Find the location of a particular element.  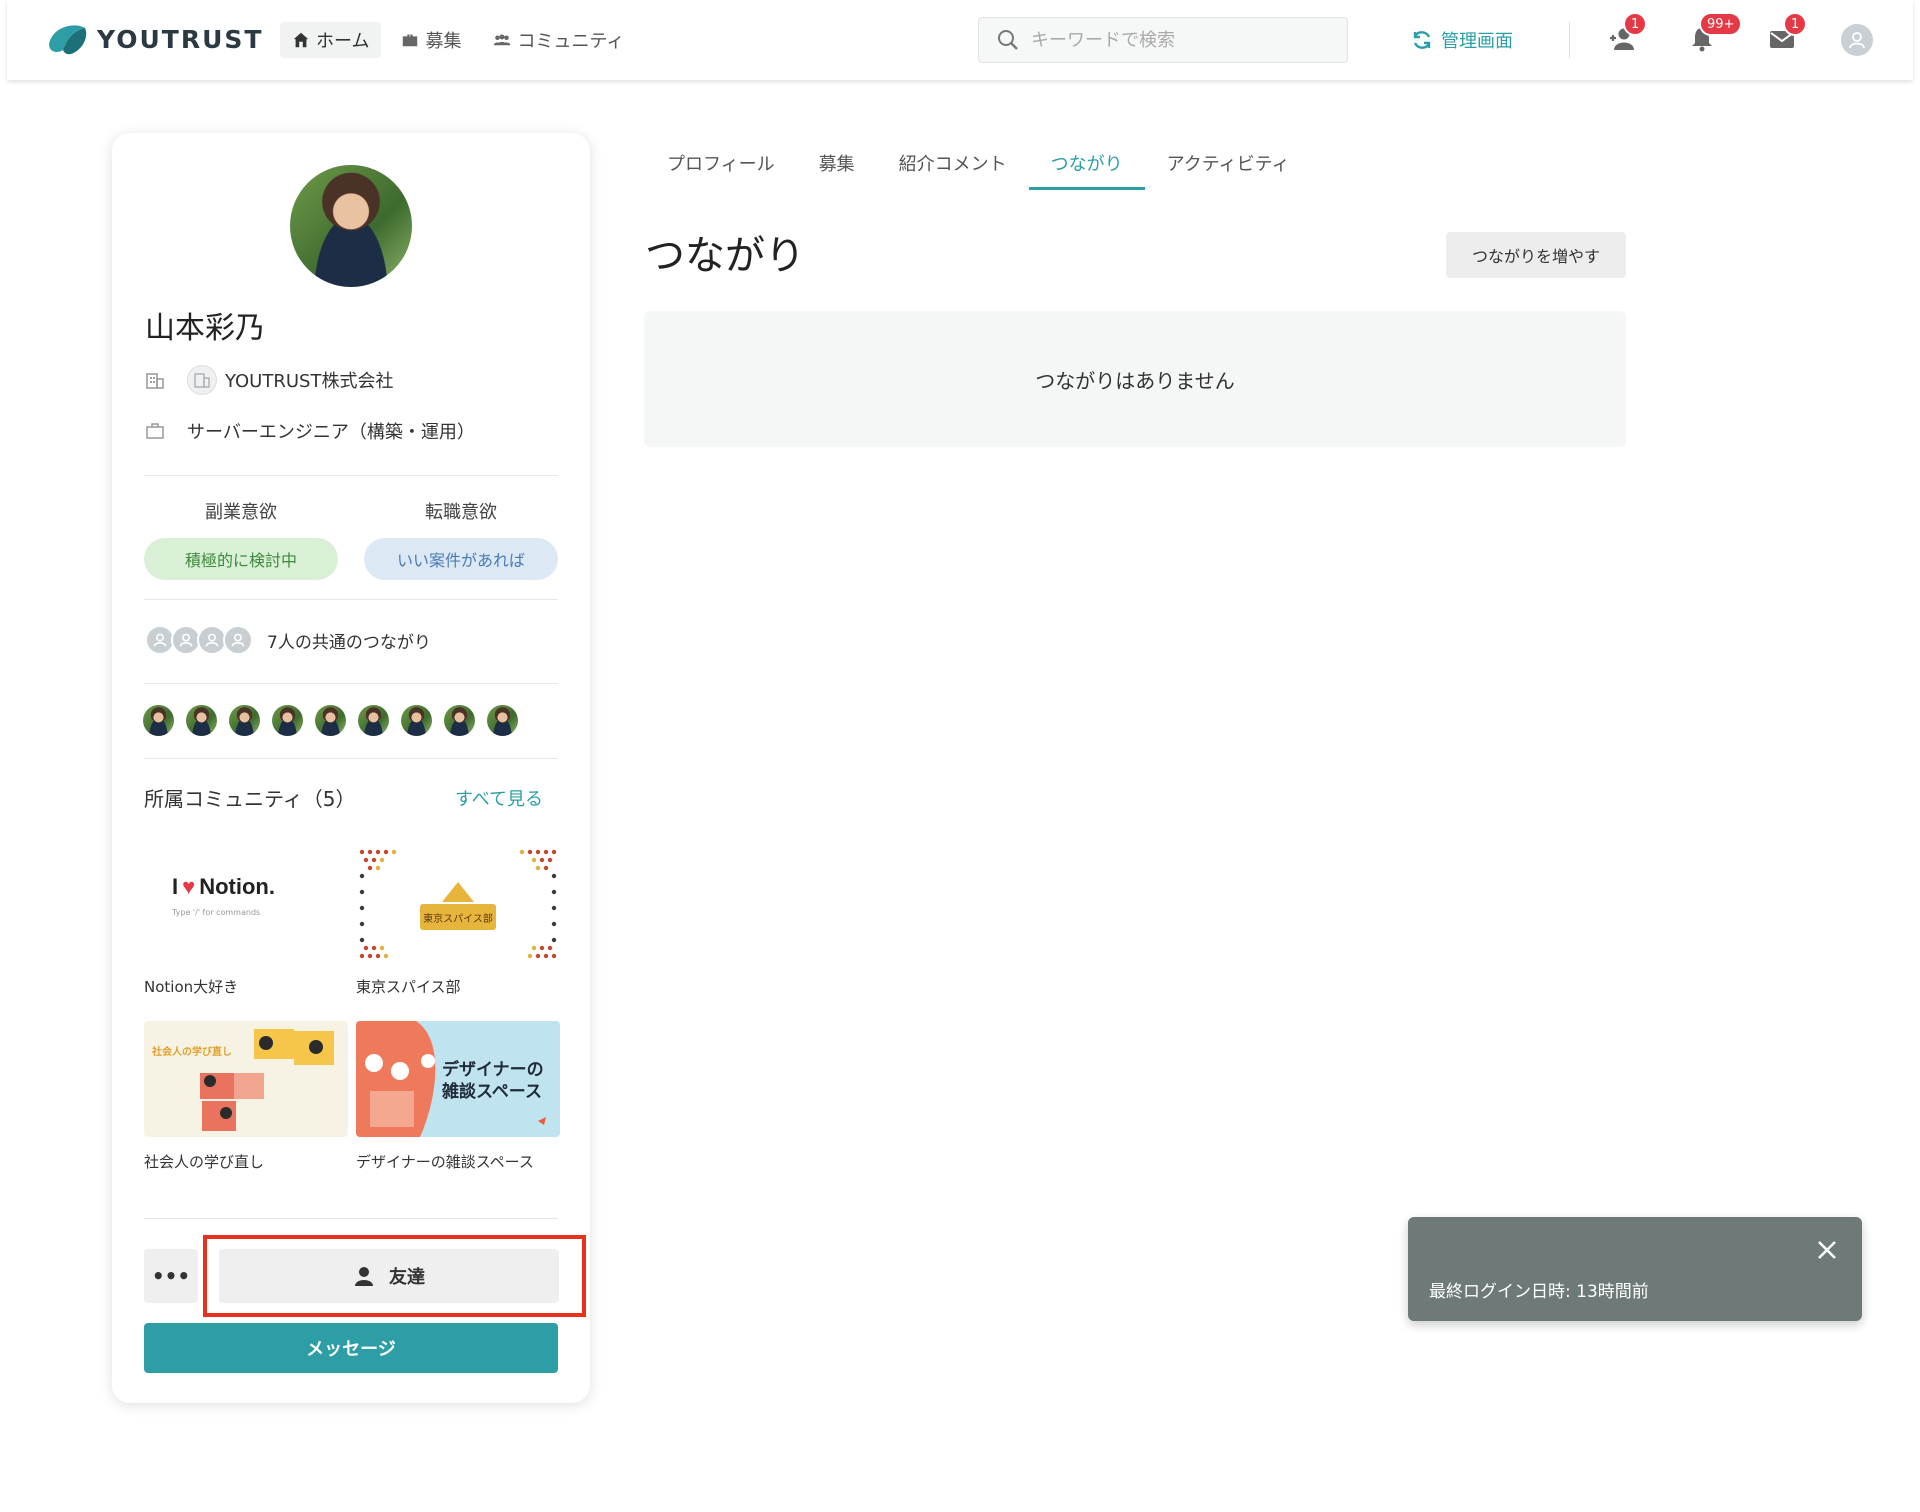

nav-jobs-label: 募集 is located at coordinates (443, 41).